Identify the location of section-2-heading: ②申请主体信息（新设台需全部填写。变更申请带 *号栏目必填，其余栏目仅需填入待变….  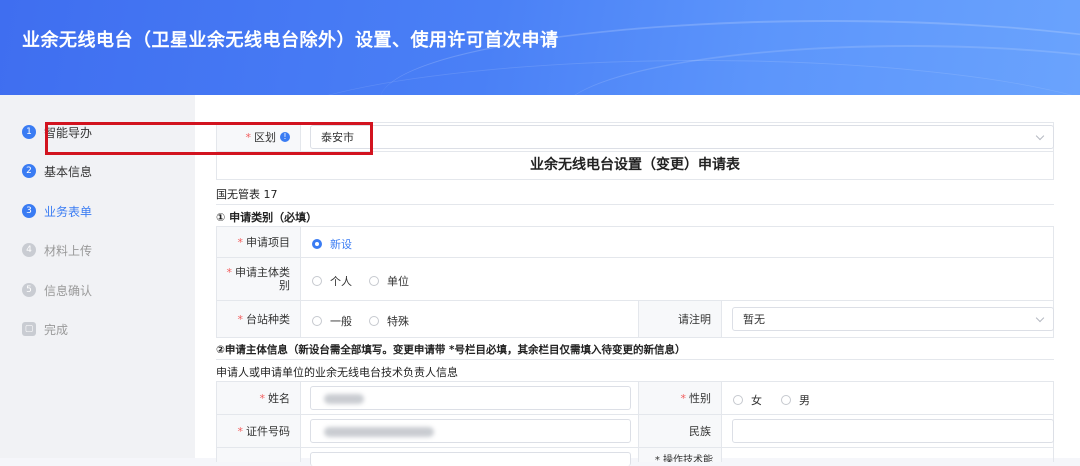
(451, 350).